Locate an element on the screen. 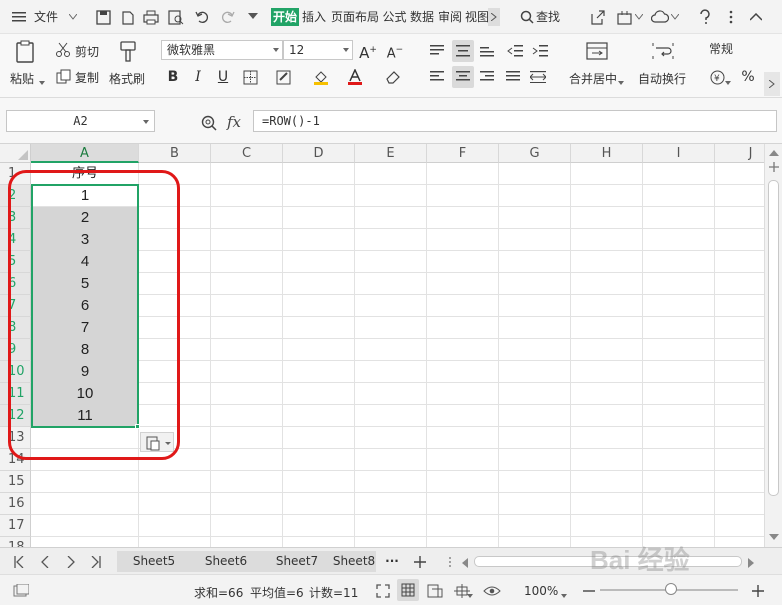  tab-insert: 插入 is located at coordinates (314, 17).